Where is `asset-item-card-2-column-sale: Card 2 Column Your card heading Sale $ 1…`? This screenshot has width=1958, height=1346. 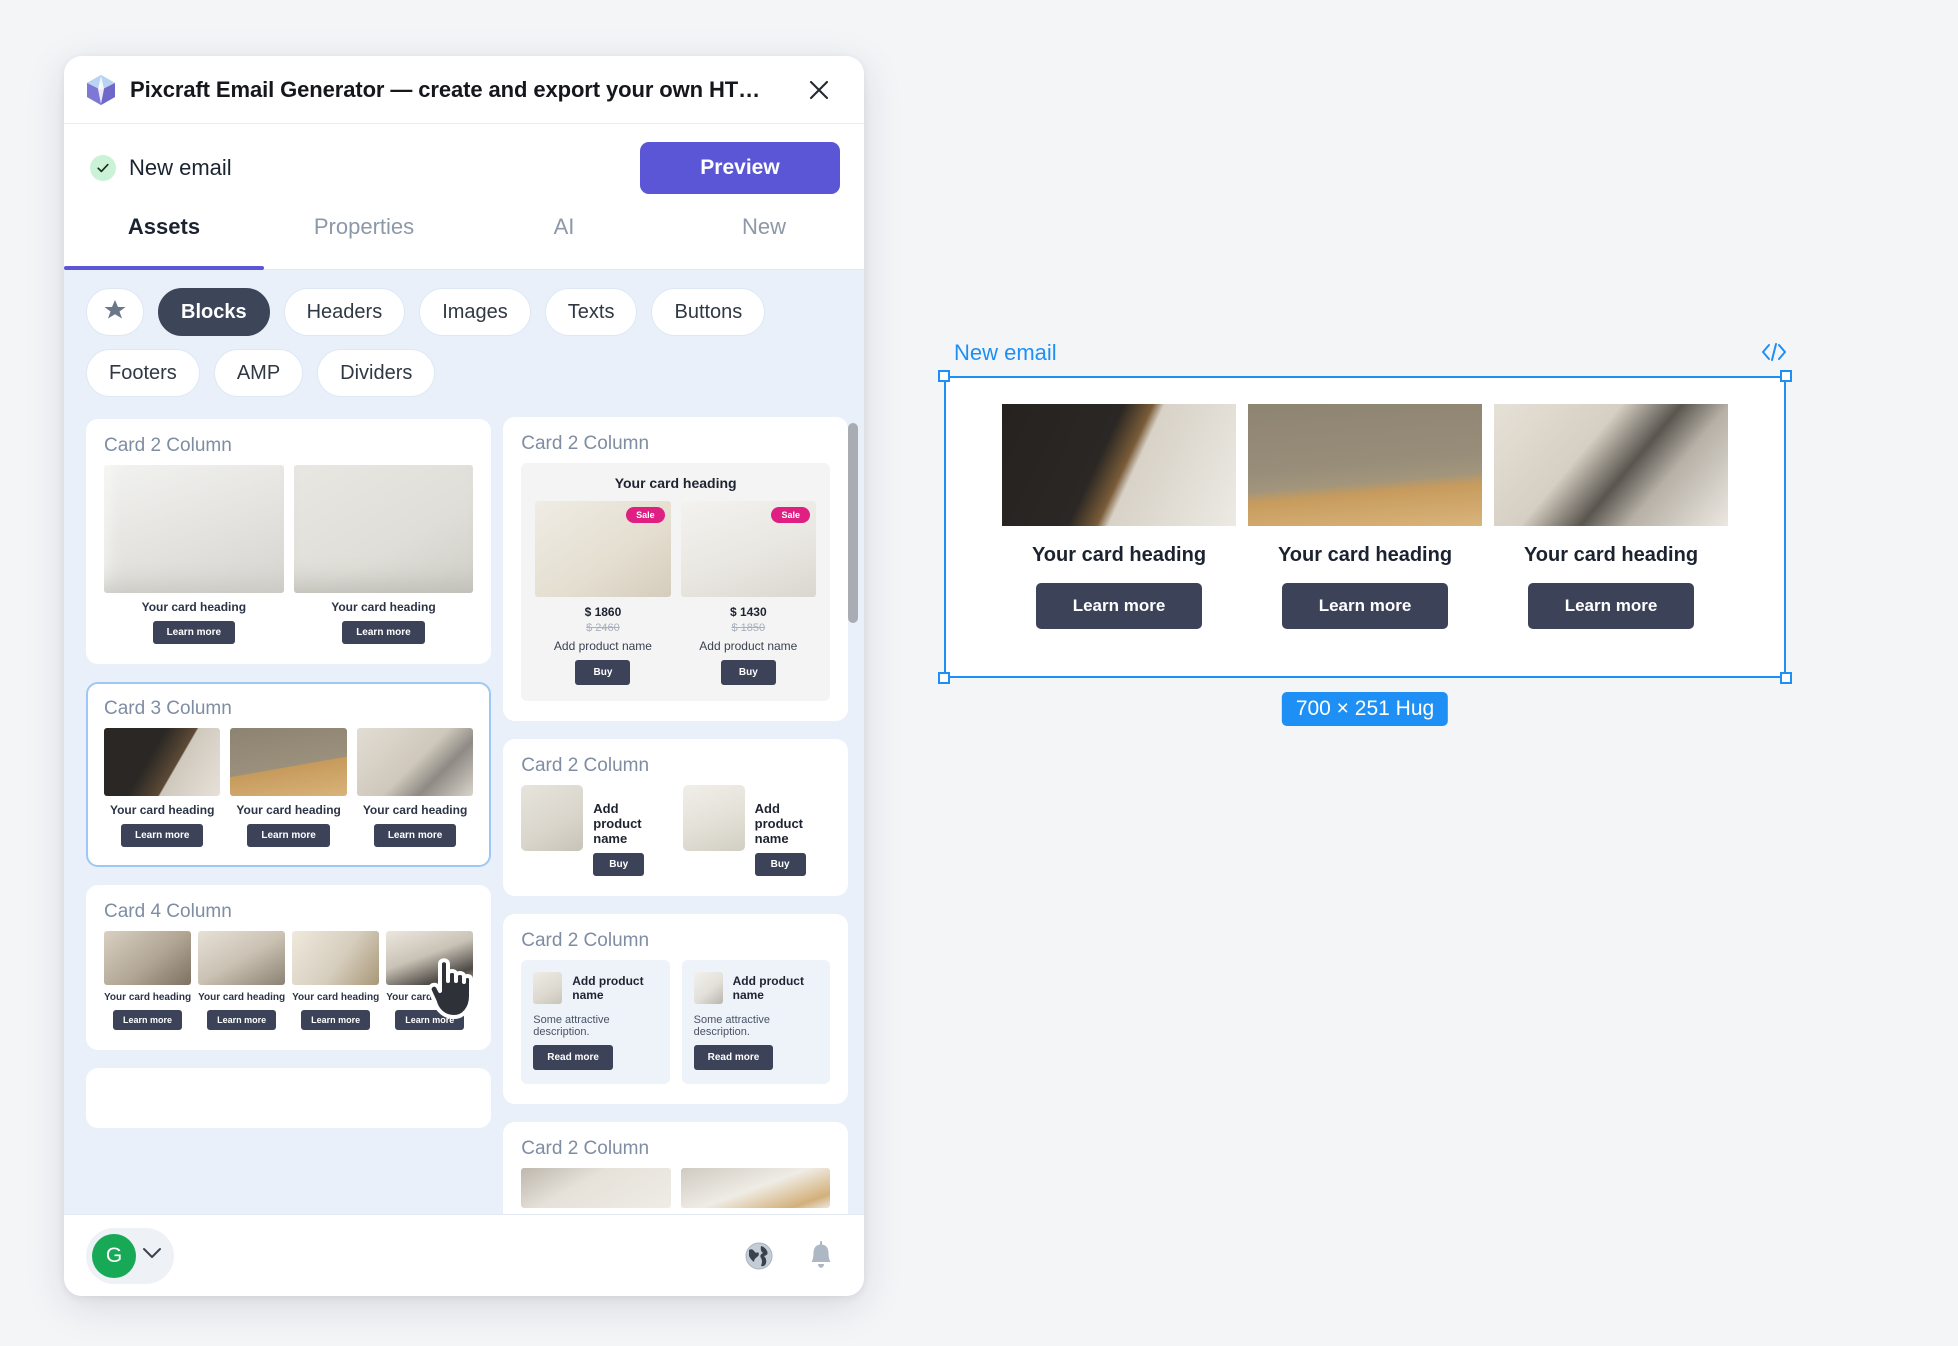
asset-item-card-2-column-sale: Card 2 Column Your card heading Sale $ 1… is located at coordinates (675, 569).